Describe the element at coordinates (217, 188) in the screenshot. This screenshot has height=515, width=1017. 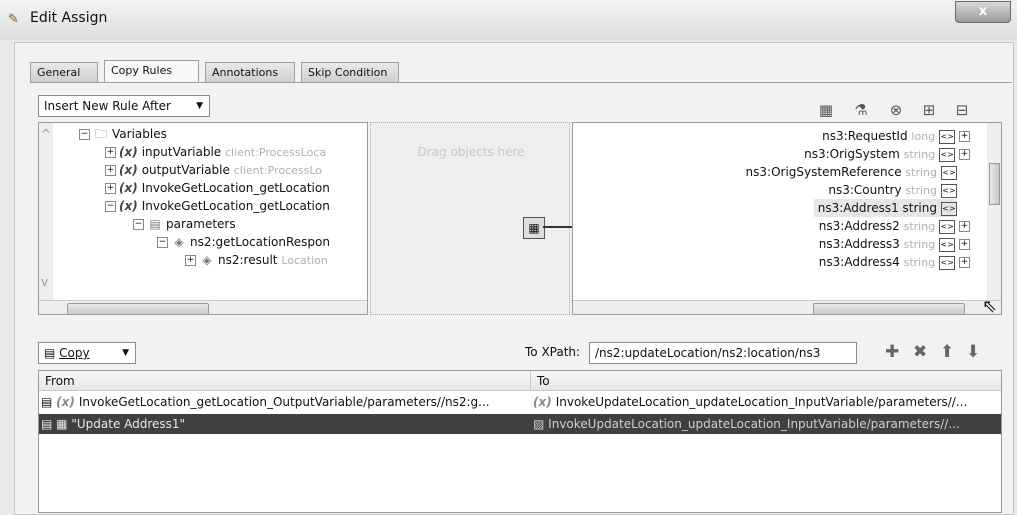
I see `tree-node-invoke-input: + (x) InvokeGetLocation_getLocation` at that location.